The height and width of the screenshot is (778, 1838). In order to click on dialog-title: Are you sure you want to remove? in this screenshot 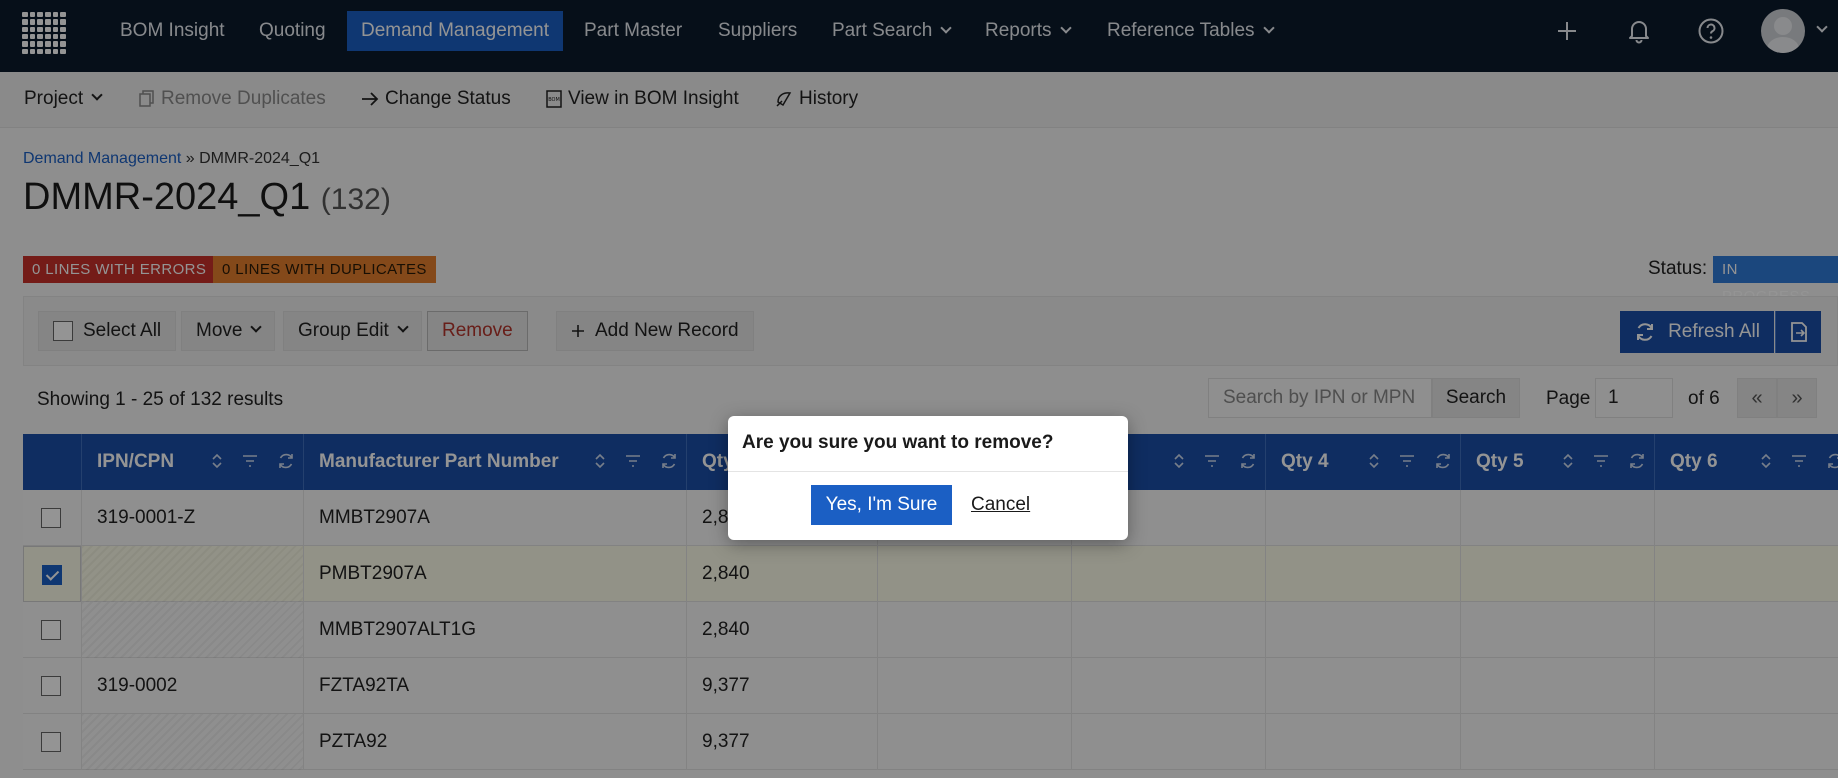, I will do `click(898, 442)`.